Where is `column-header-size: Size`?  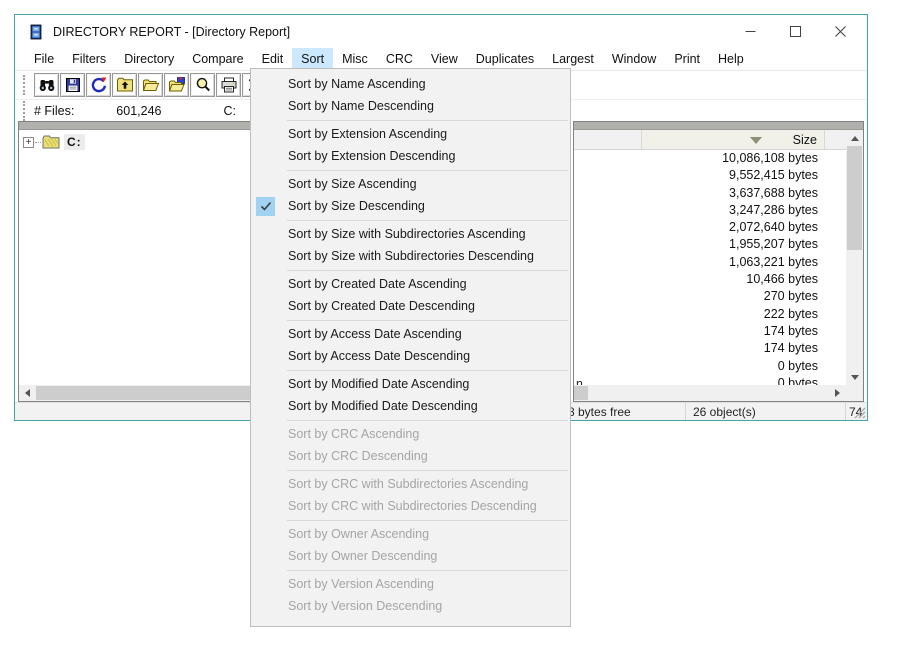
column-header-size: Size is located at coordinates (733, 139).